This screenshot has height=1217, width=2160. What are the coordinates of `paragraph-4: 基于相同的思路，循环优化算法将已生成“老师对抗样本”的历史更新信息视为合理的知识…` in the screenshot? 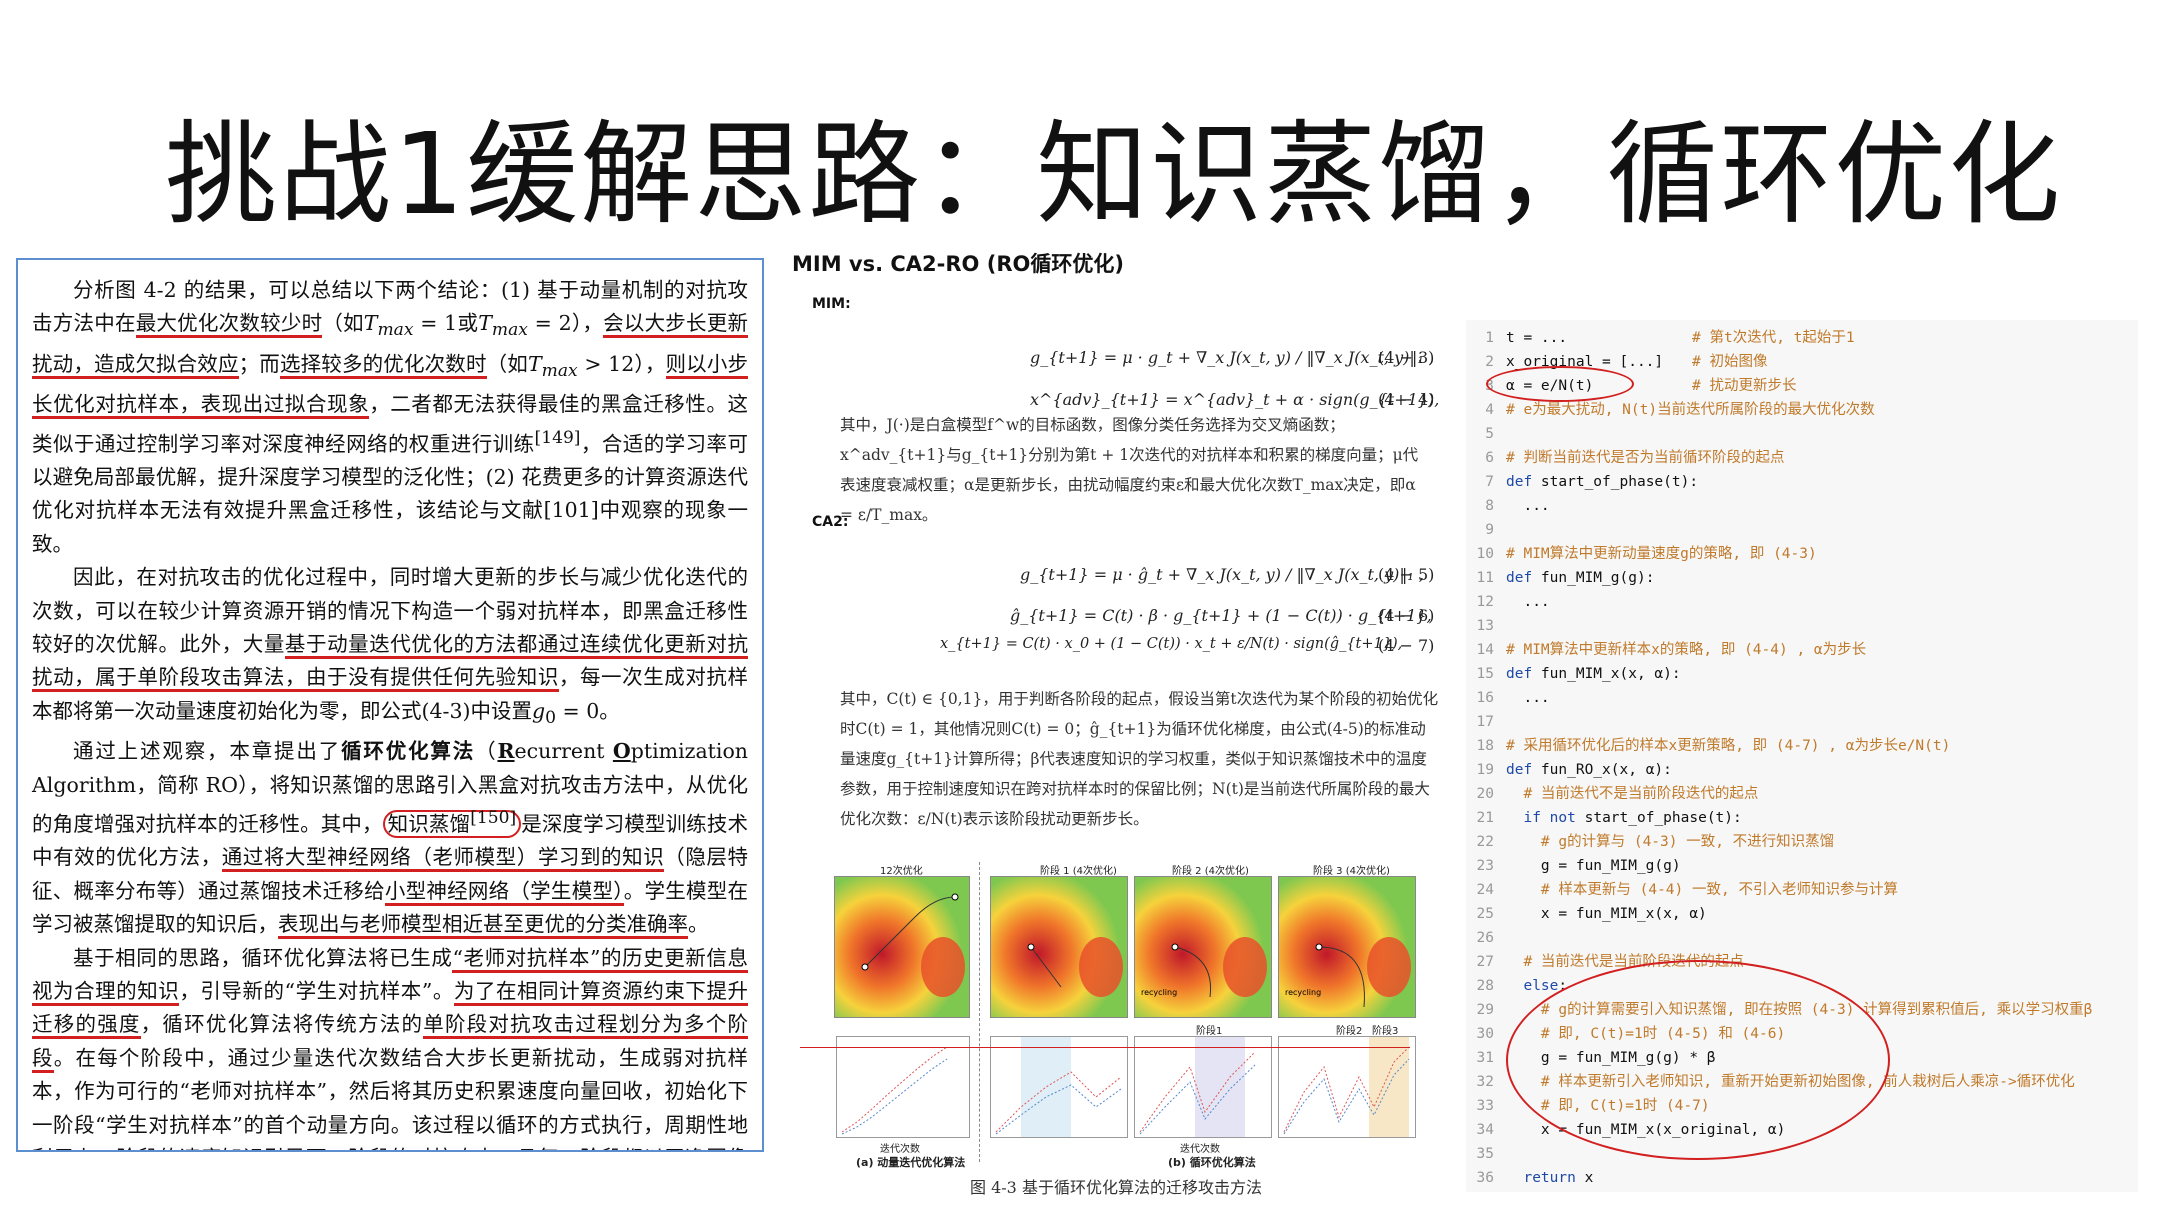 It's located at (390, 1047).